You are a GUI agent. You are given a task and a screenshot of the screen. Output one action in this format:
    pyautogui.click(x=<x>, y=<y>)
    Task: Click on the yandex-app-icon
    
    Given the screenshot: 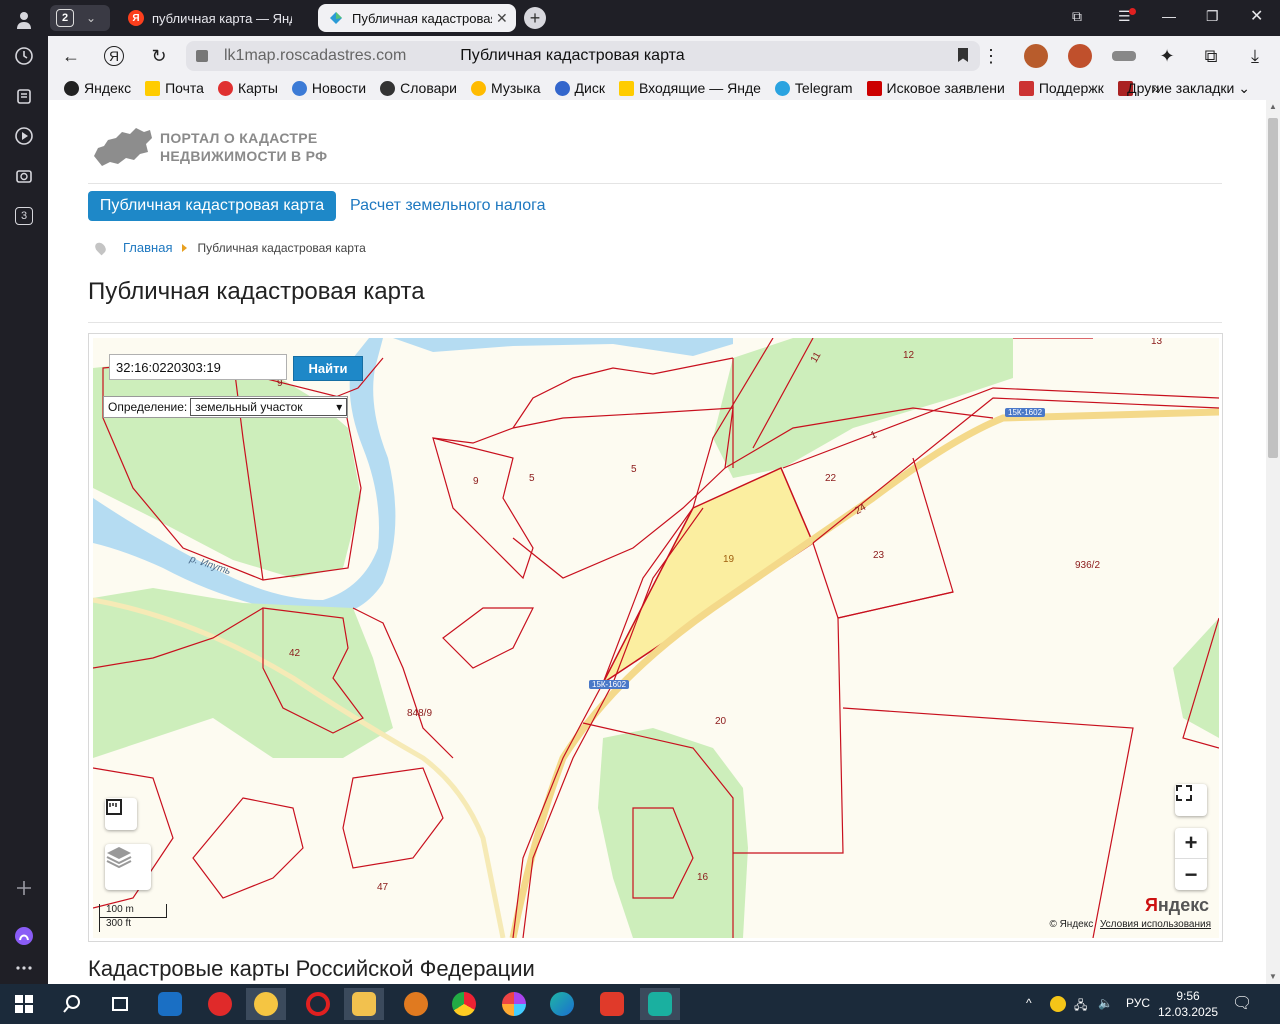 What is the action you would take?
    pyautogui.click(x=220, y=1004)
    